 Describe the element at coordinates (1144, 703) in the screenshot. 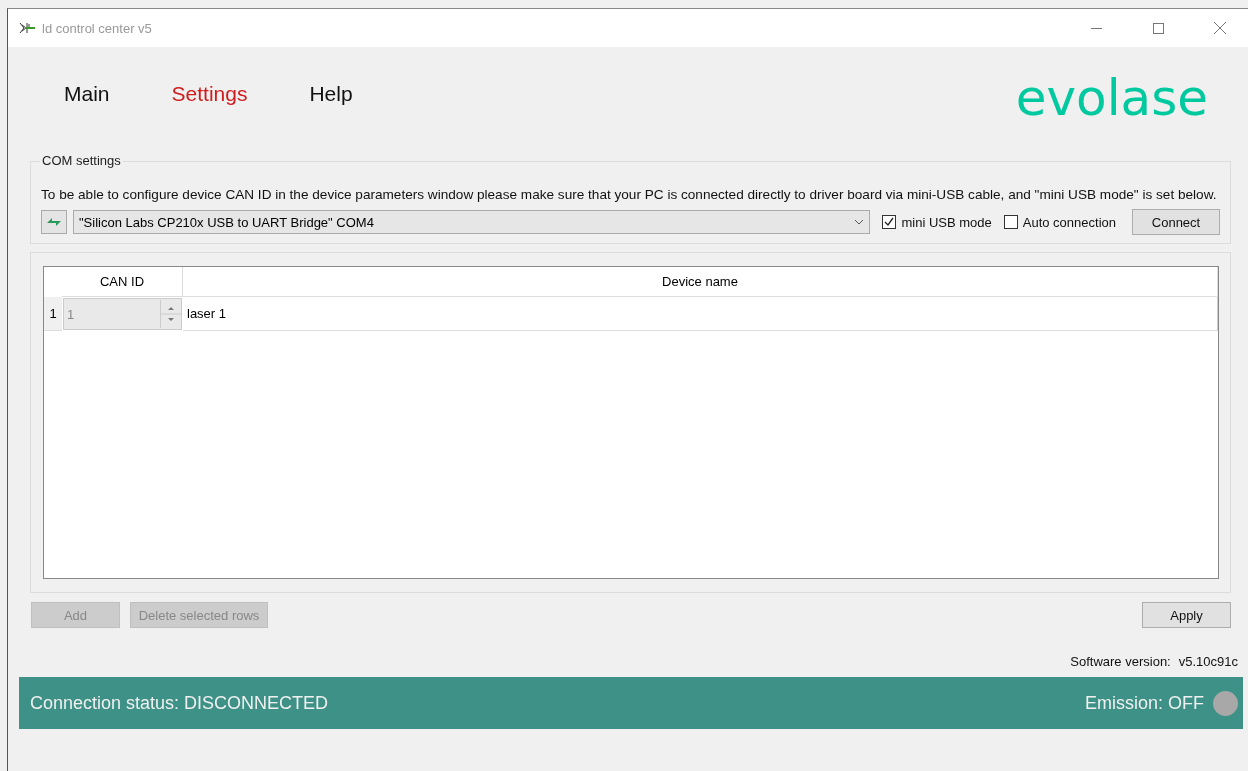

I see `emission-status: Emission: OFF` at that location.